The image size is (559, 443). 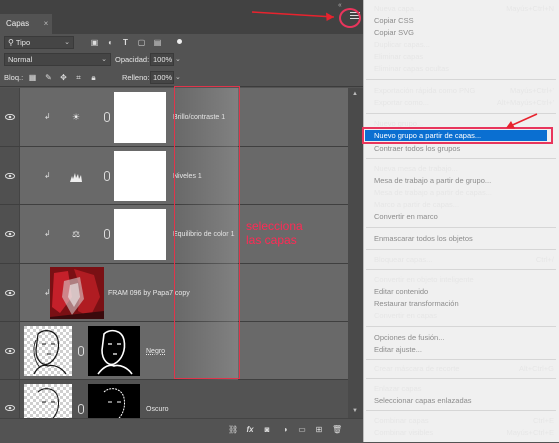 What do you see at coordinates (405, 315) in the screenshot?
I see `menu-label: Convertir en capas` at bounding box center [405, 315].